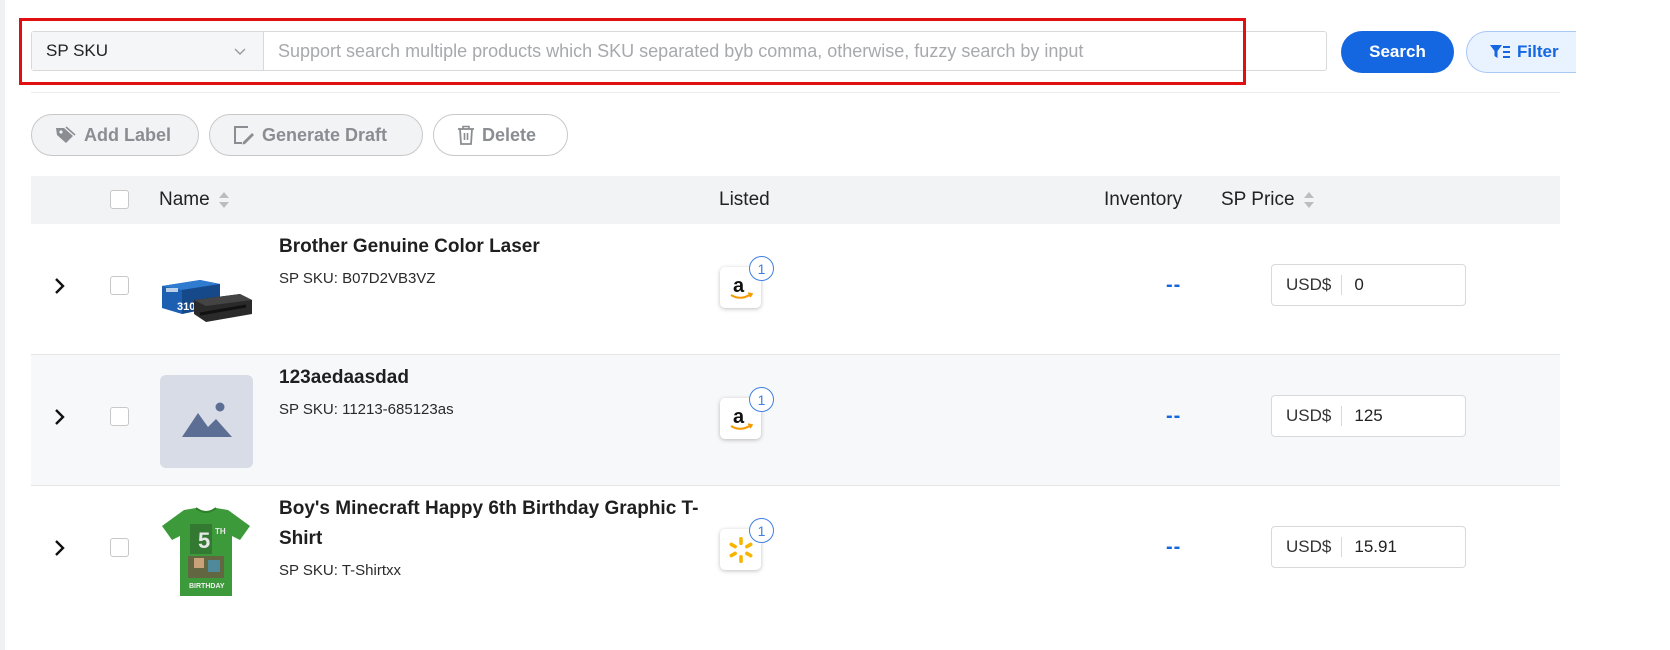 The width and height of the screenshot is (1670, 650). What do you see at coordinates (220, 531) in the screenshot?
I see `shirt-print-top: TH` at bounding box center [220, 531].